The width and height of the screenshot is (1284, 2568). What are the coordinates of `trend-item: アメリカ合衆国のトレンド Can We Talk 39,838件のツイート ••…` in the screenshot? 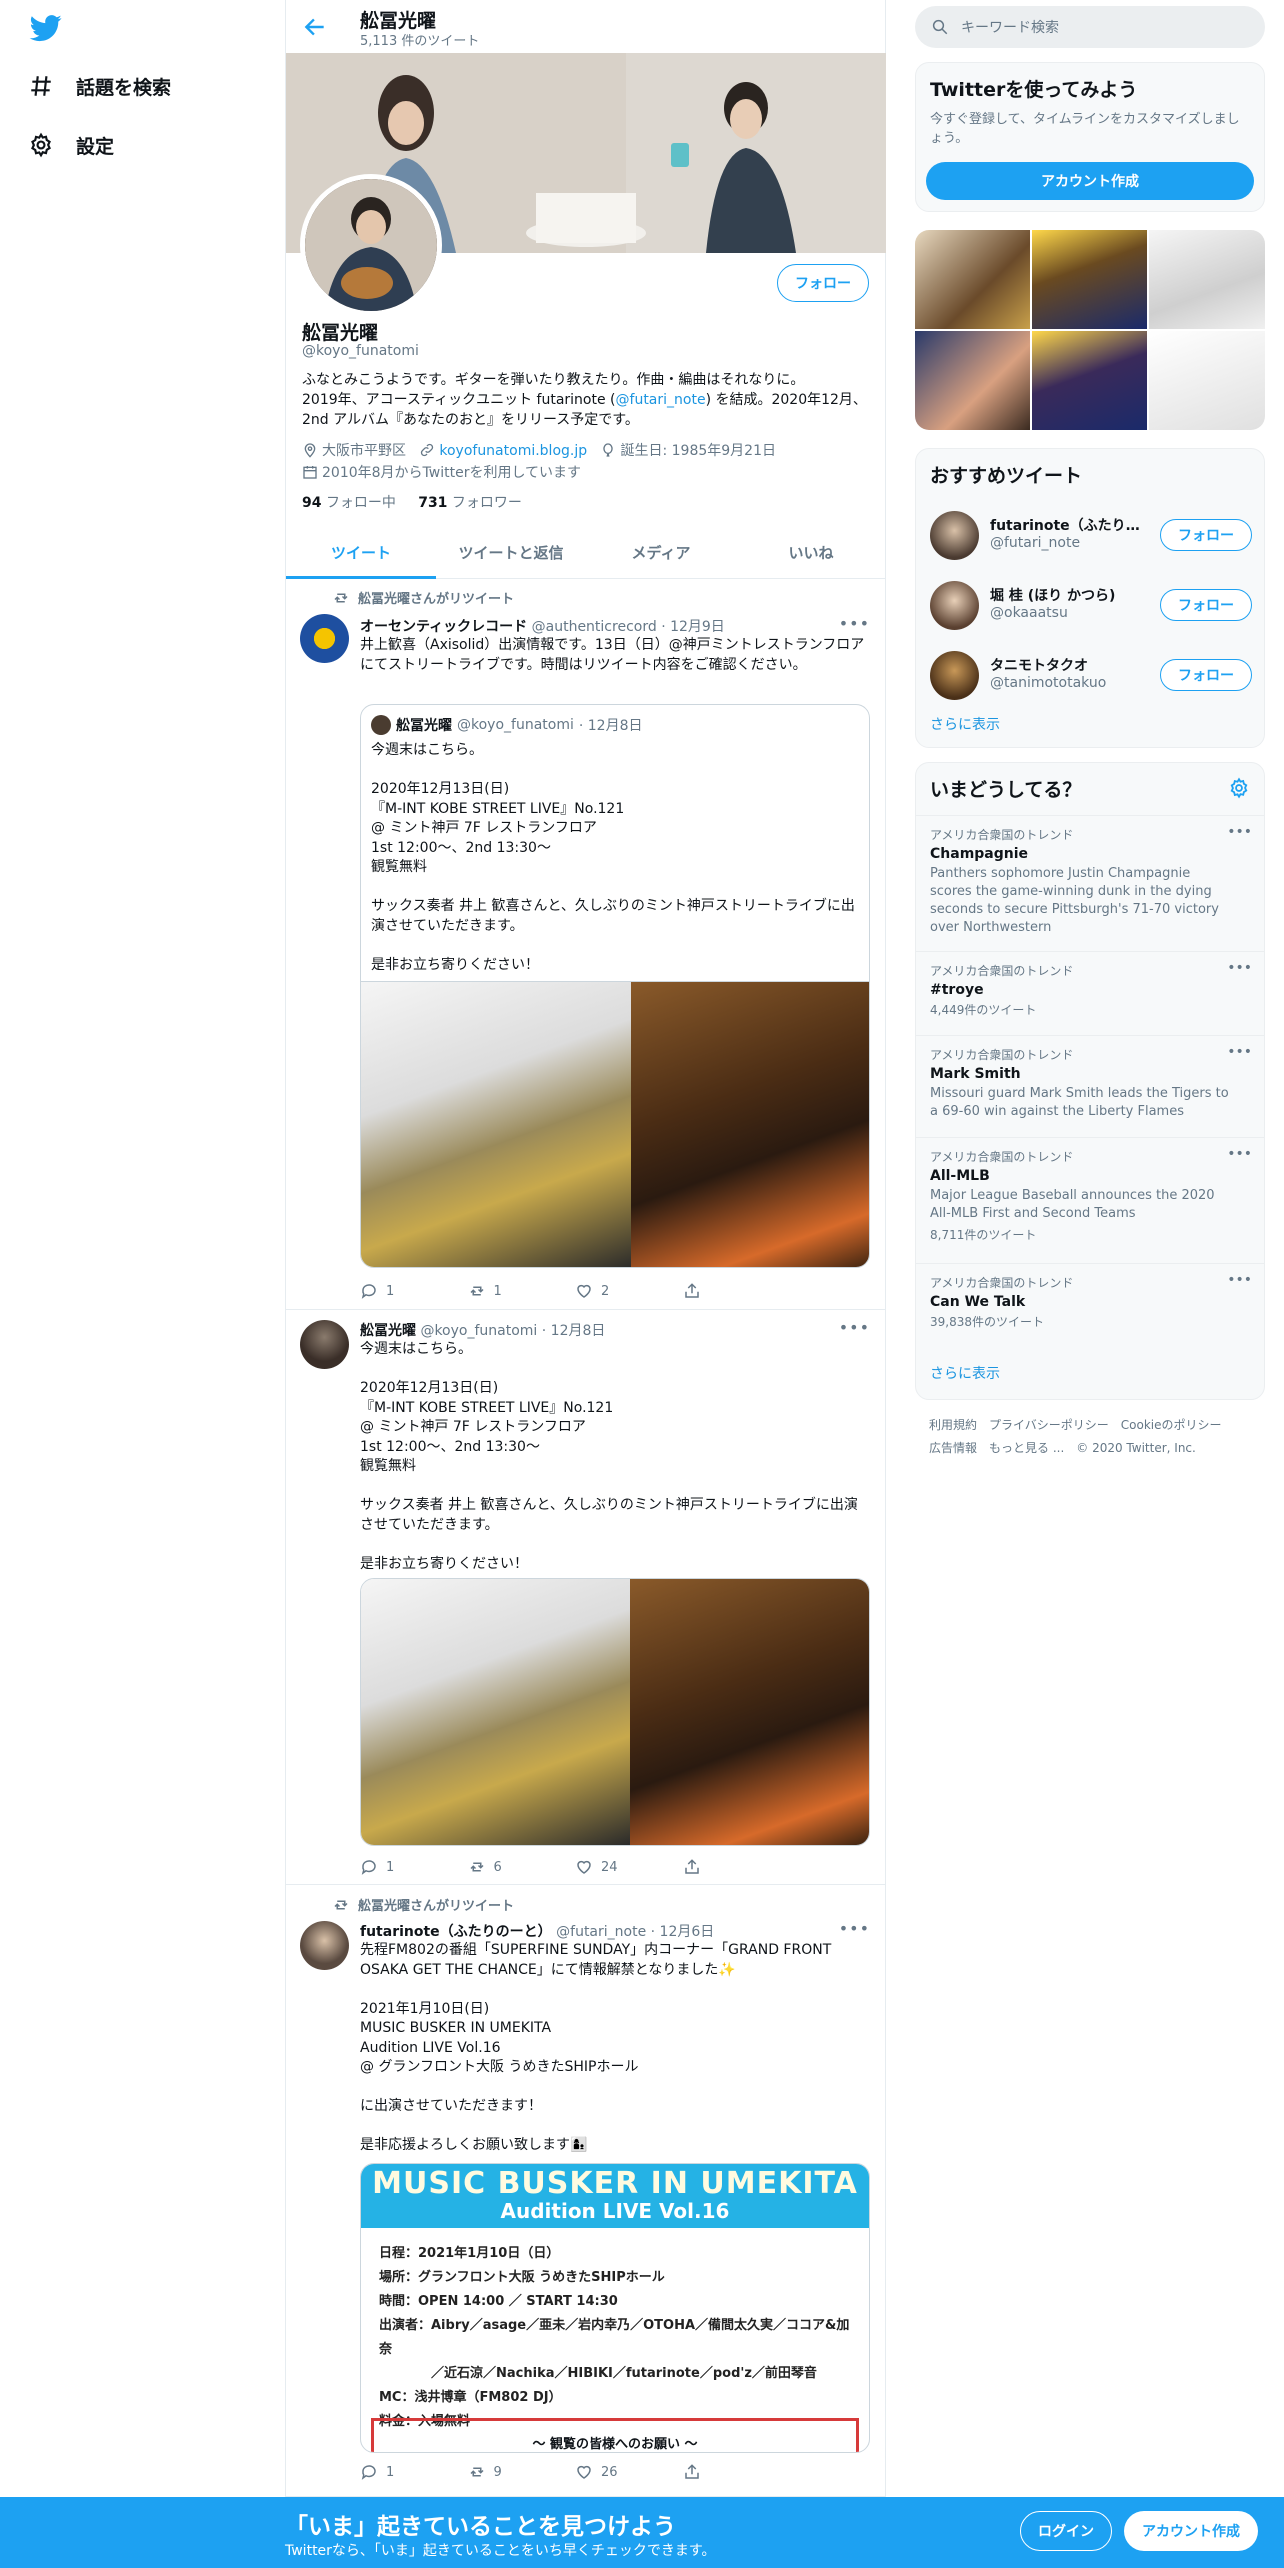 It's located at (1090, 1301).